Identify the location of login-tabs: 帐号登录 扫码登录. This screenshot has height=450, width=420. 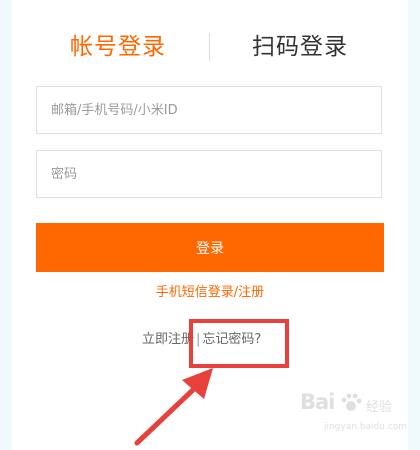
(210, 48).